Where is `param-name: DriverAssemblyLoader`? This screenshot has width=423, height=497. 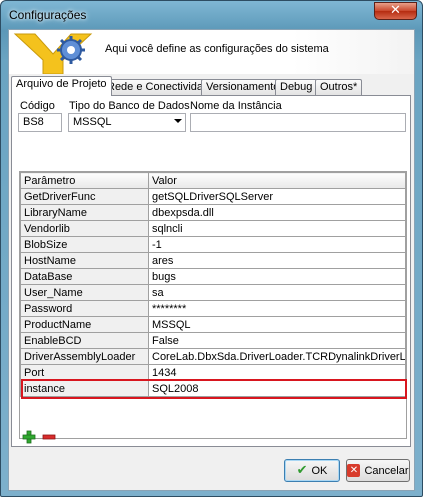 param-name: DriverAssemblyLoader is located at coordinates (84, 356).